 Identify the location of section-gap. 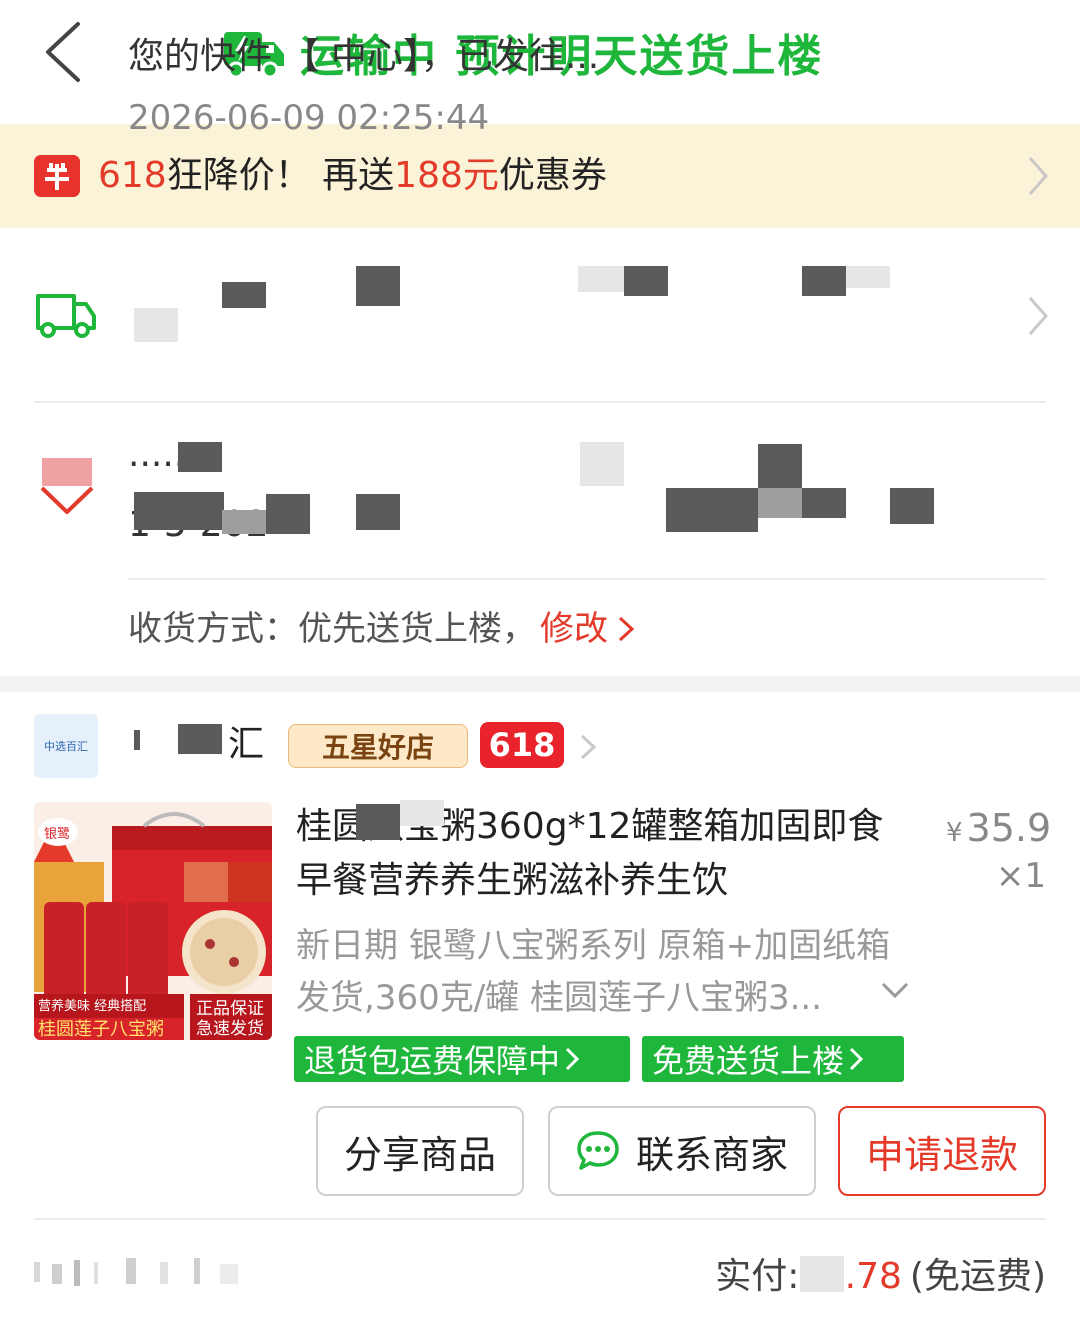
(540, 684).